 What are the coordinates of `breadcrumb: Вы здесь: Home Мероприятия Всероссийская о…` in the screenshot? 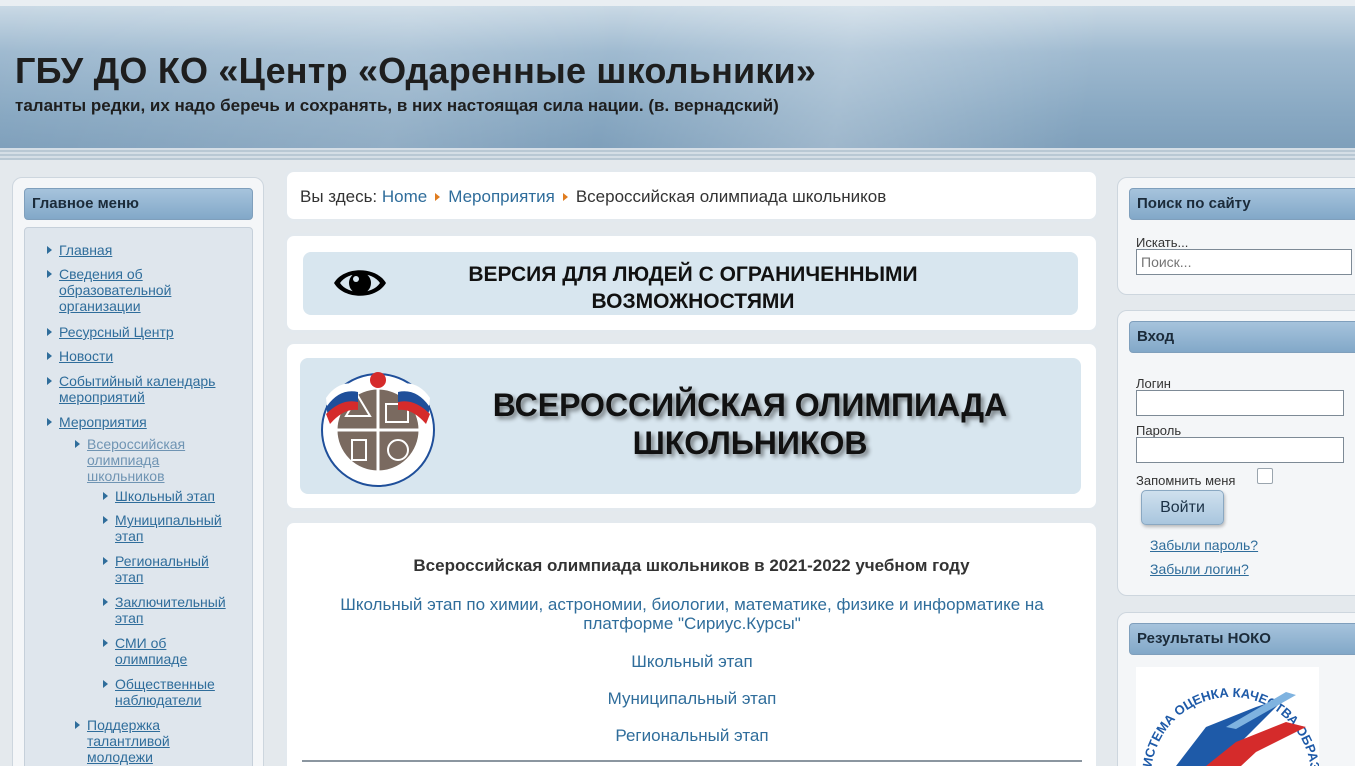 It's located at (593, 197).